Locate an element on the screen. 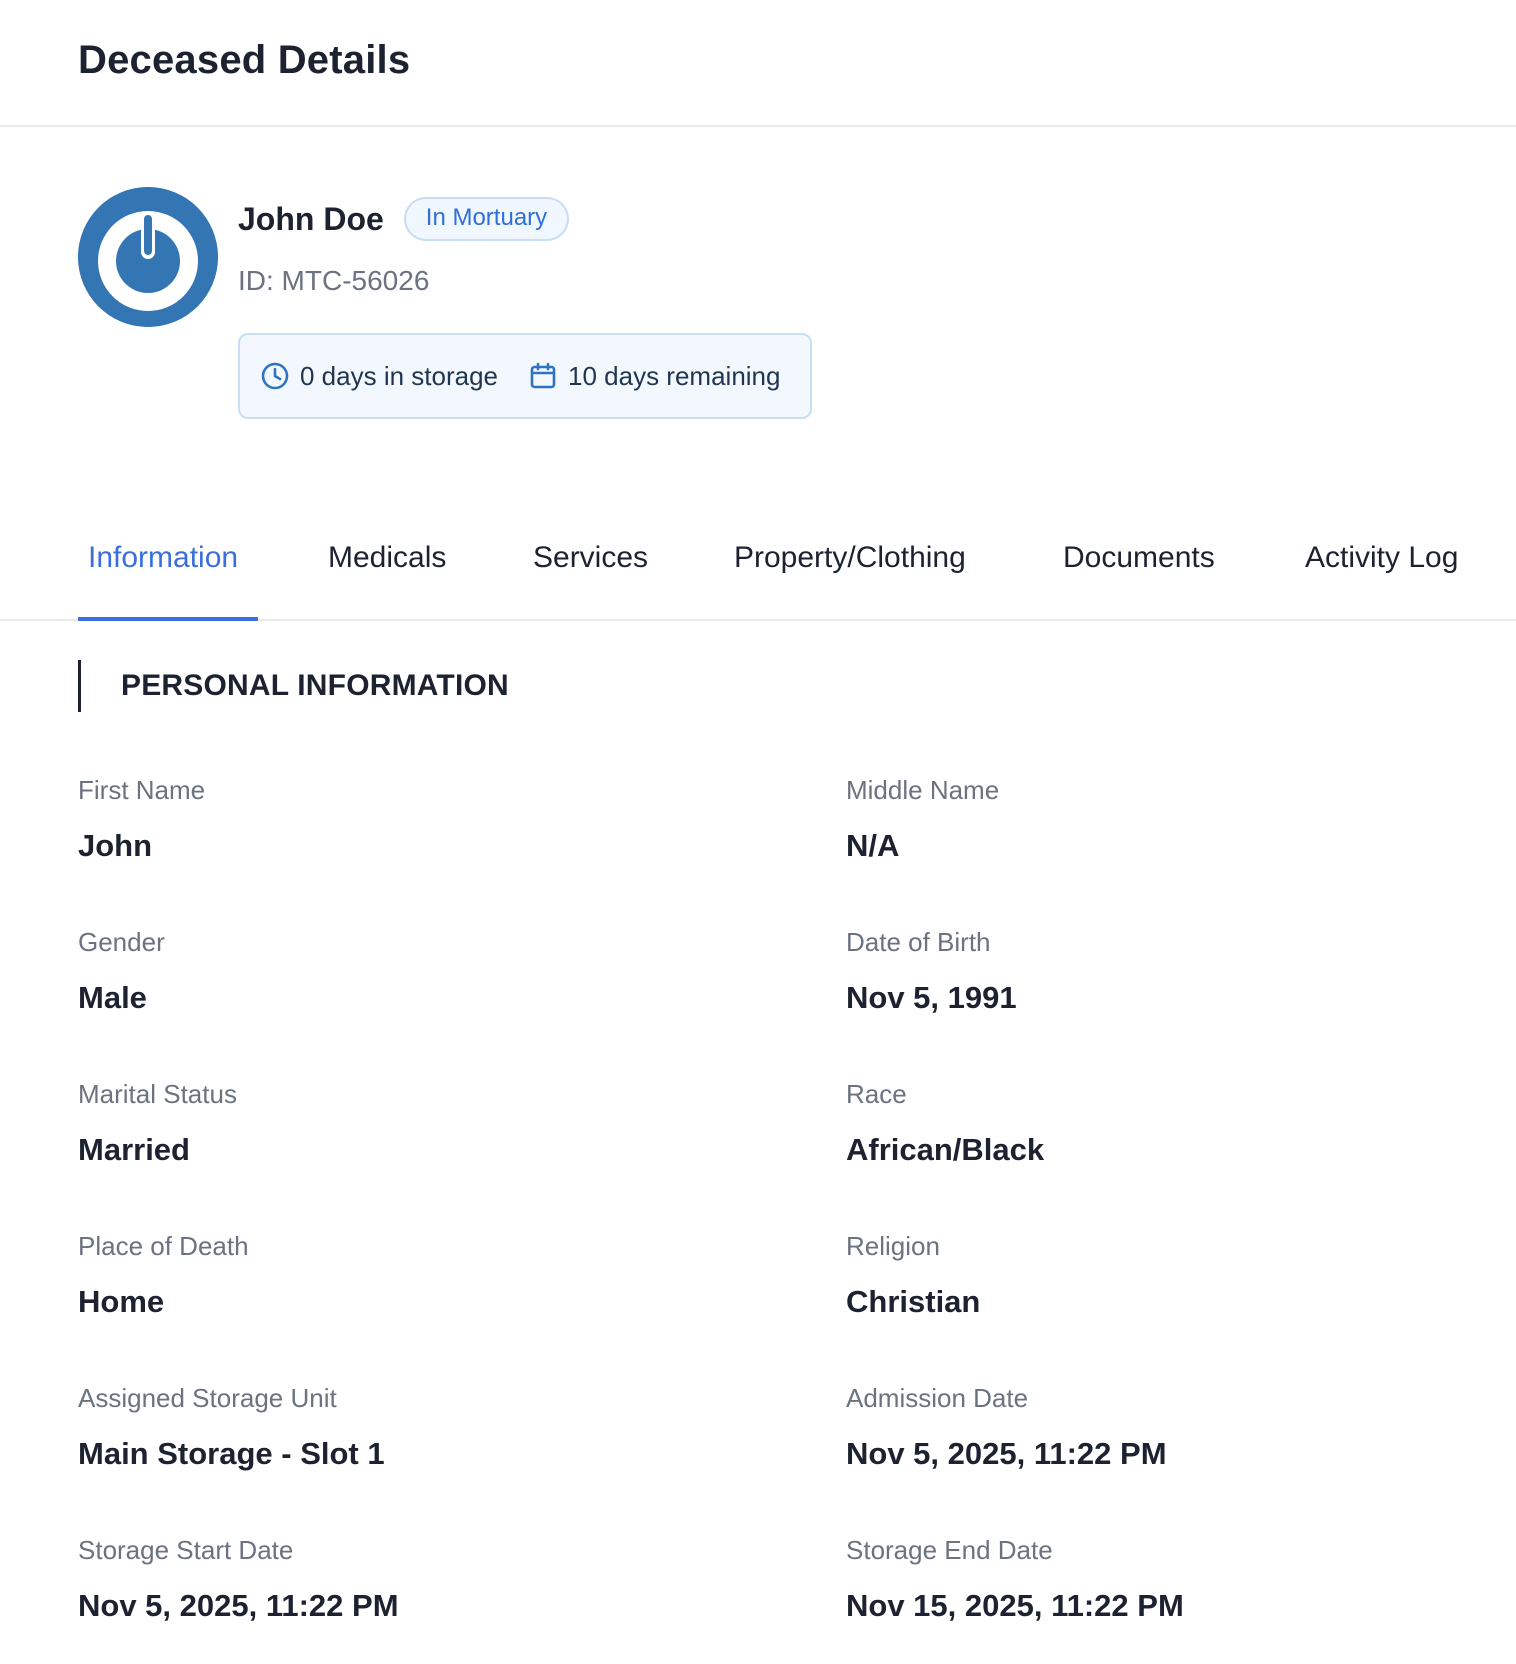 The image size is (1516, 1664). field-date-of-birth: Date of Birth Nov 5, 1991 is located at coordinates (1146, 971).